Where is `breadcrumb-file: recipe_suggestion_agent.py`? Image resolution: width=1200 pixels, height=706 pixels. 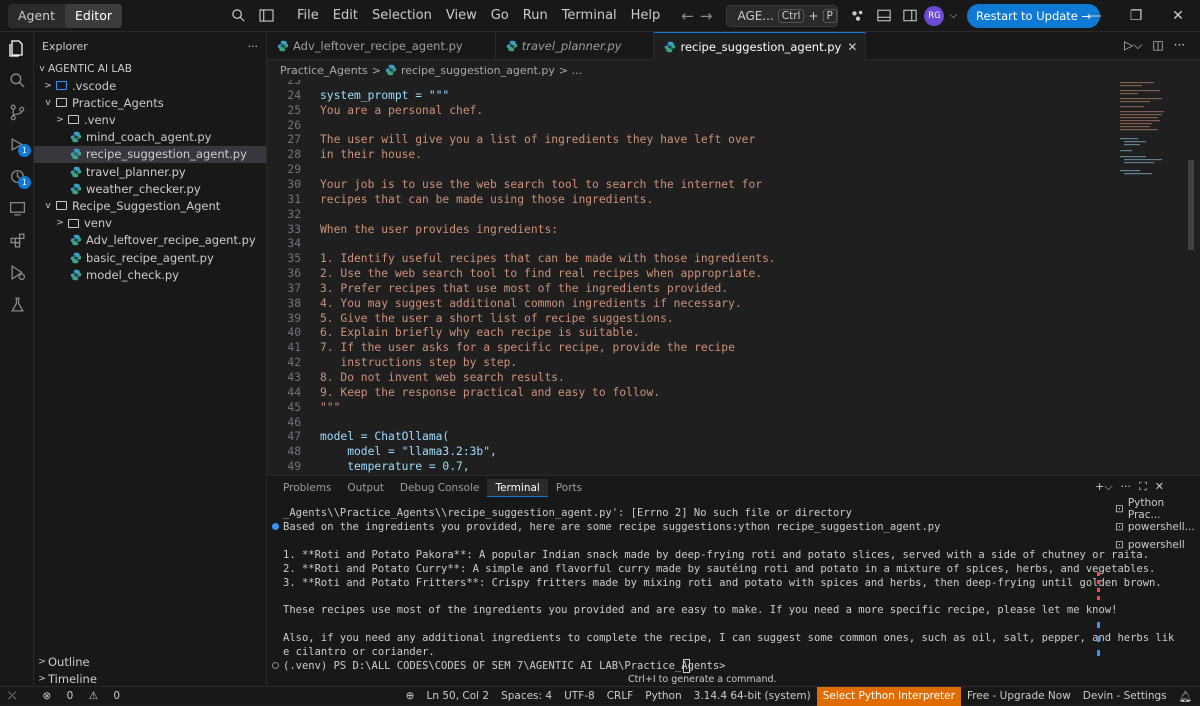
breadcrumb-file: recipe_suggestion_agent.py is located at coordinates (478, 70).